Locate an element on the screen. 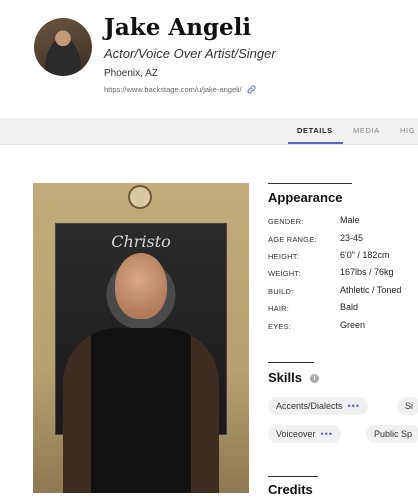 The height and width of the screenshot is (500, 418). weight-label: WEIGHT: is located at coordinates (284, 273).